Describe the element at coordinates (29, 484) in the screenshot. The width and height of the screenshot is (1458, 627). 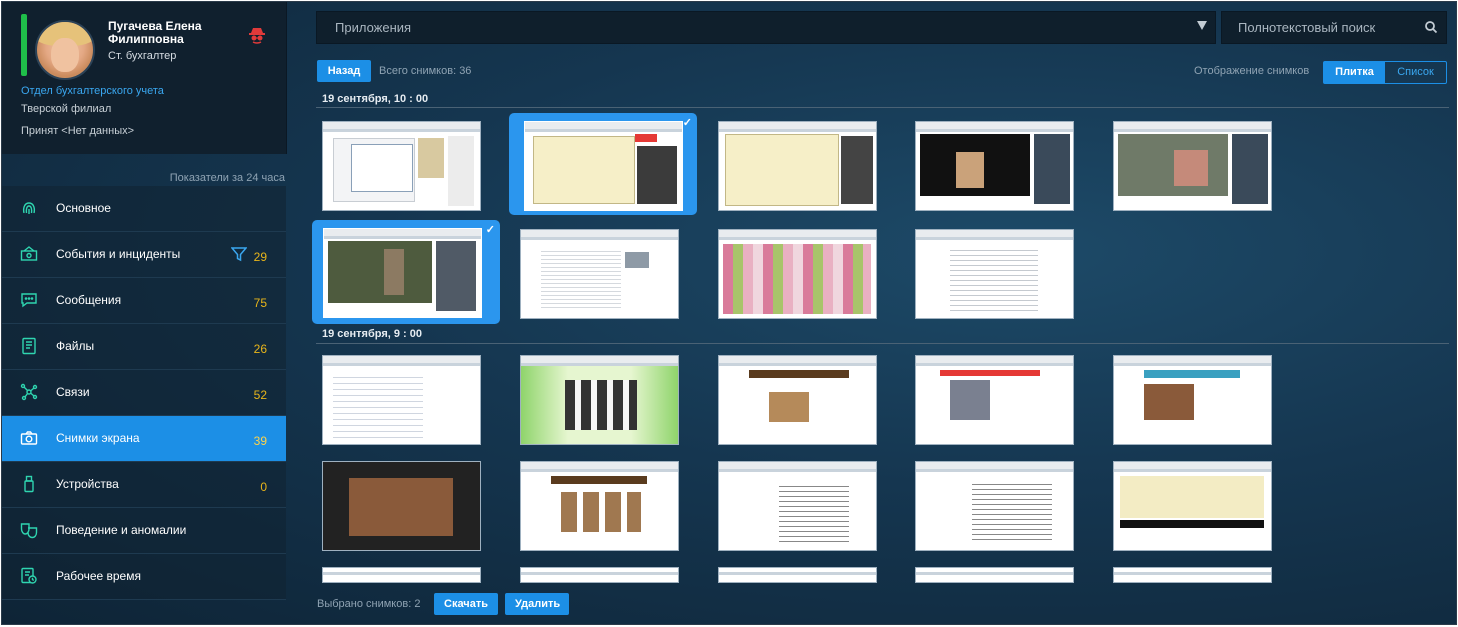
I see `usb-icon` at that location.